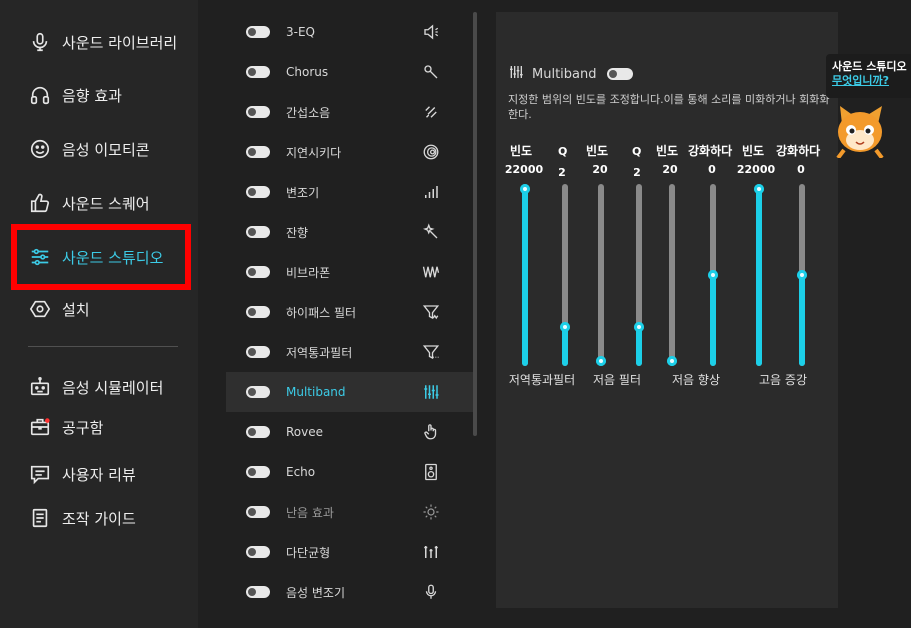 This screenshot has width=911, height=628. I want to click on slider-bass-boost-gain, so click(713, 275).